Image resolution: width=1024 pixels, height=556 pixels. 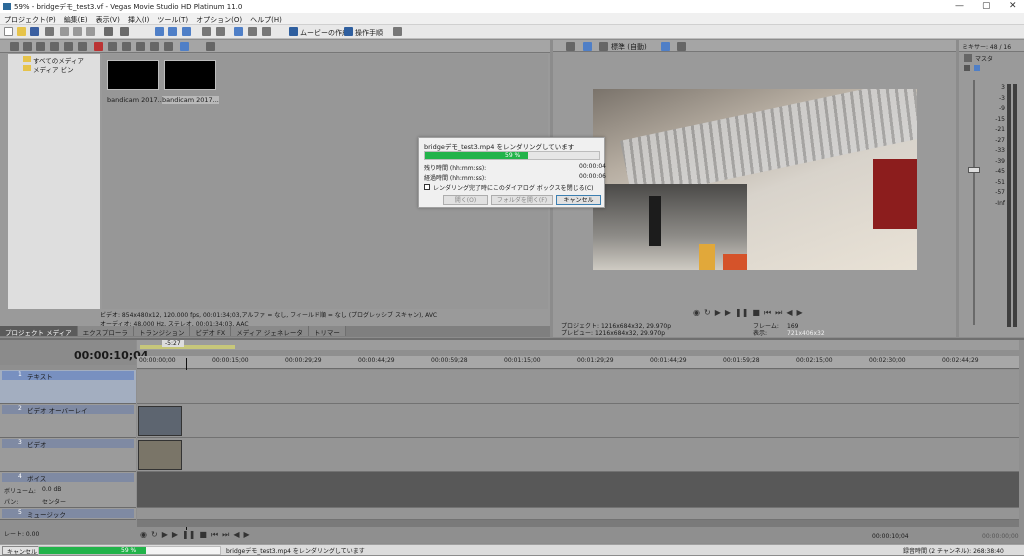 I want to click on menu-help: ヘルプ(H), so click(x=266, y=19).